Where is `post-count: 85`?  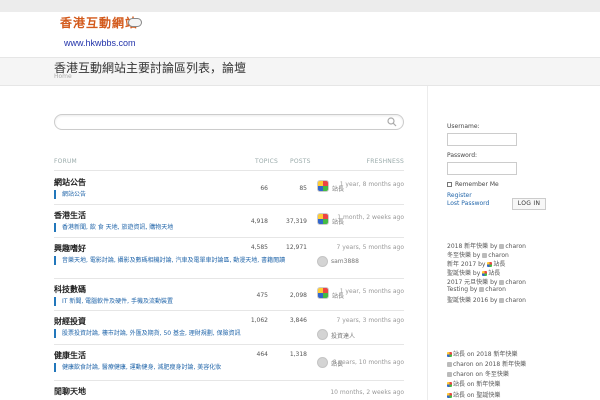 post-count: 85 is located at coordinates (303, 188).